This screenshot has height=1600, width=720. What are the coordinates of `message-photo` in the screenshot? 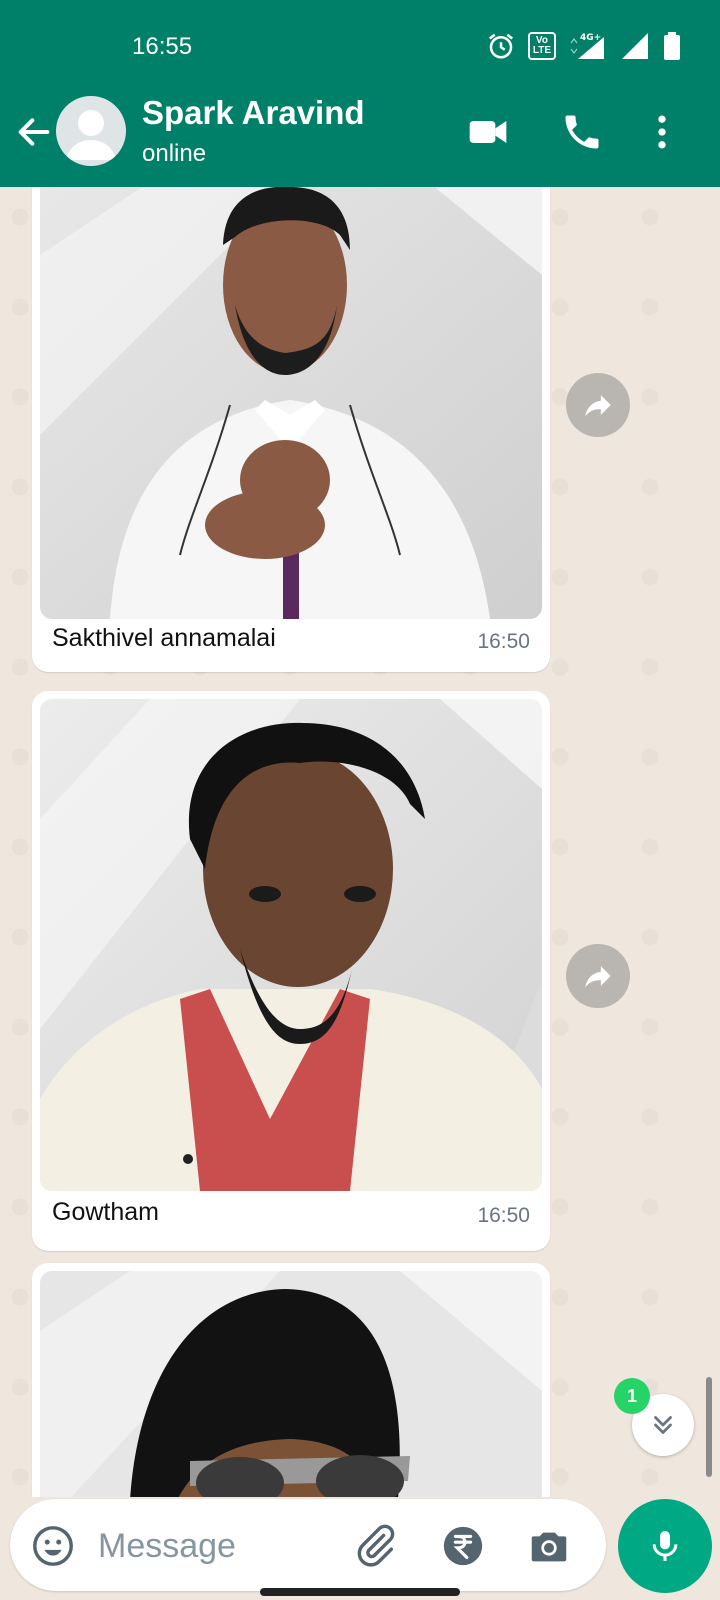 It's located at (291, 1384).